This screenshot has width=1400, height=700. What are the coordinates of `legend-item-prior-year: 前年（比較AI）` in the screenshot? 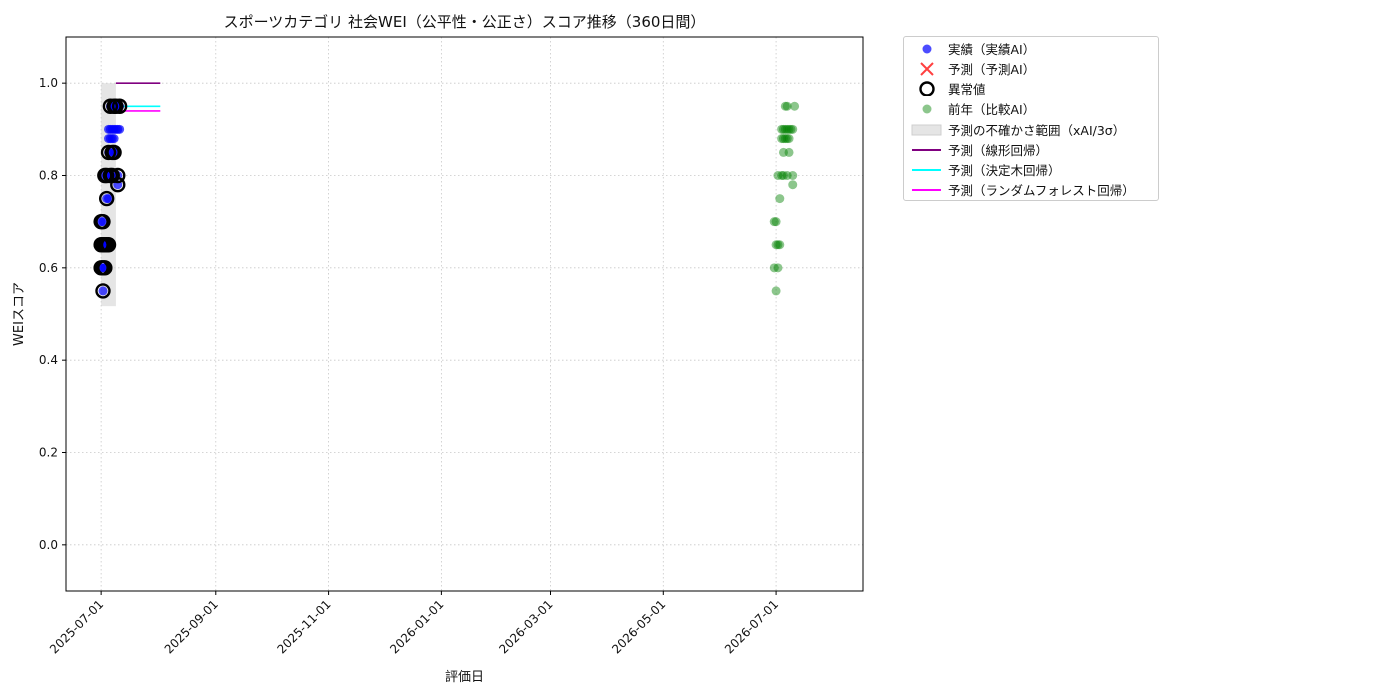 It's located at (1031, 108).